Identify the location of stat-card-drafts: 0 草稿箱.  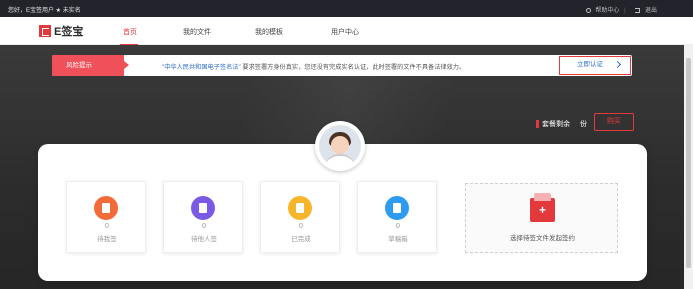
(397, 217).